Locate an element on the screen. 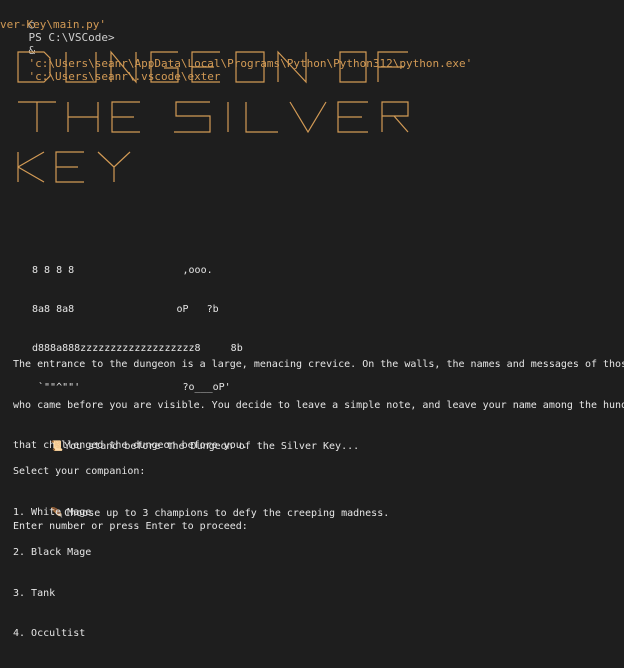  input-prompt: Enter number or press Enter to proceed: is located at coordinates (130, 527).